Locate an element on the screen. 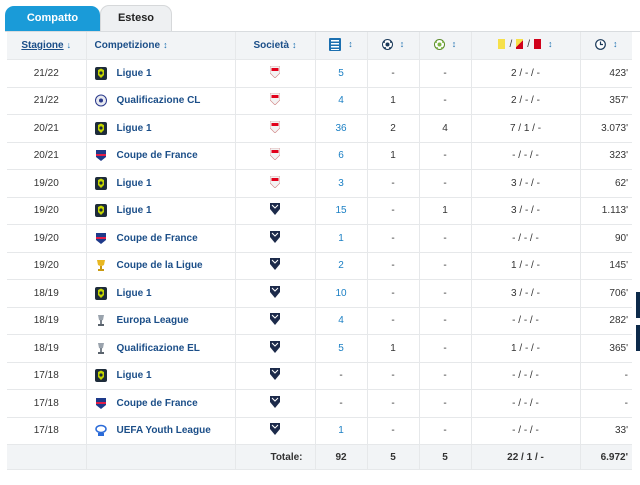 Image resolution: width=640 pixels, height=485 pixels. appearances-cell: 10 is located at coordinates (340, 293).